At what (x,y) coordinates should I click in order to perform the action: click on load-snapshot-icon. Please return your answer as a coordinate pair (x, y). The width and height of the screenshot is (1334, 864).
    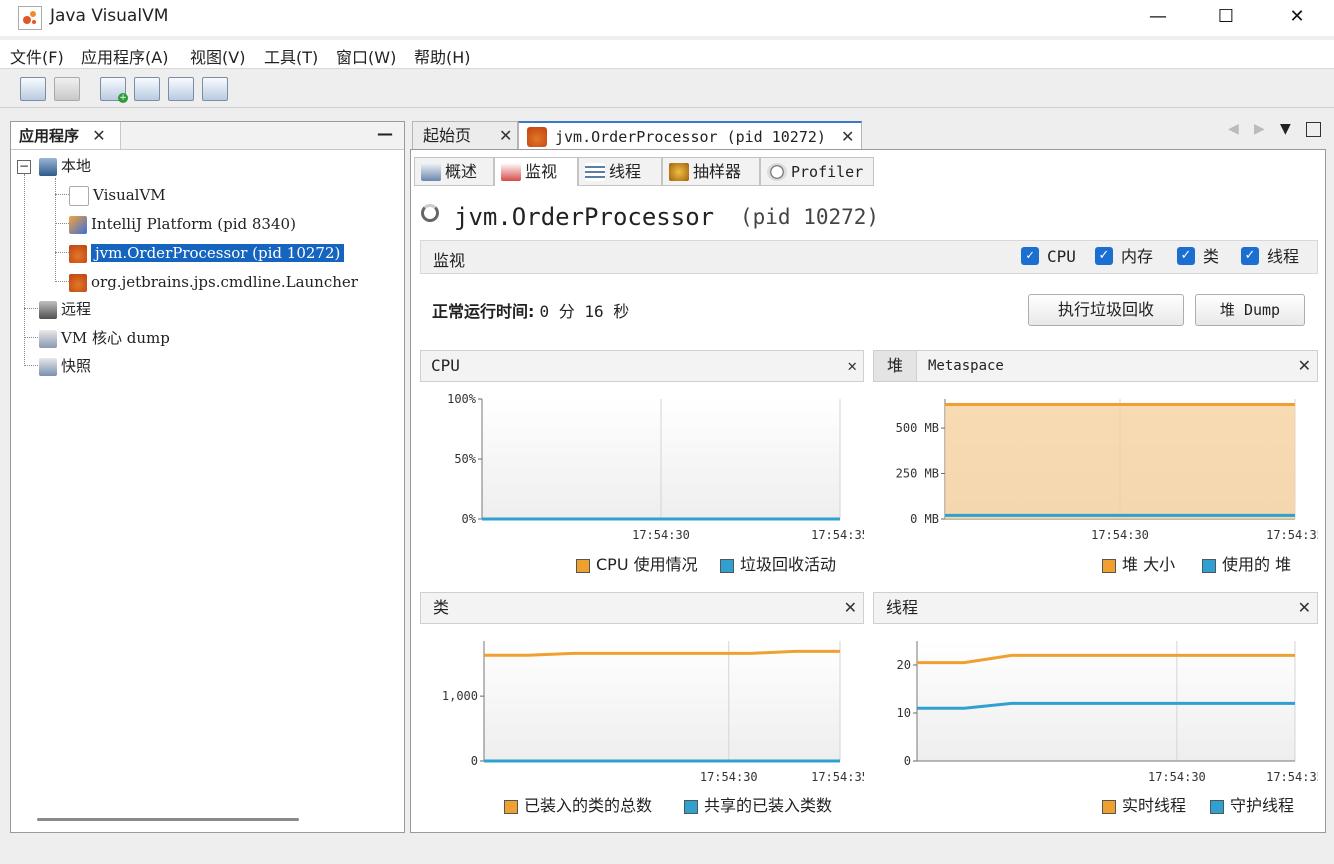
    Looking at the image, I should click on (33, 89).